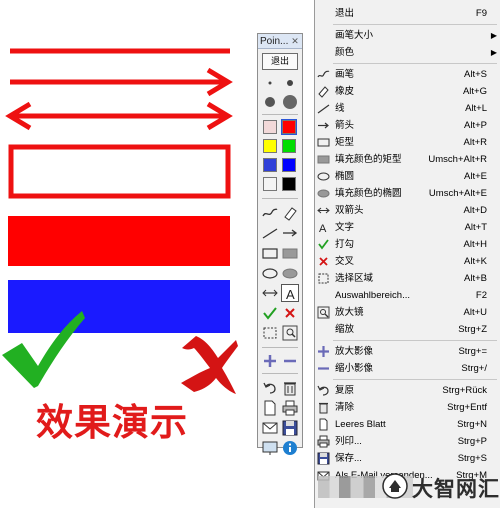  I want to click on menu-item: 保存... Strg+S, so click(407, 458).